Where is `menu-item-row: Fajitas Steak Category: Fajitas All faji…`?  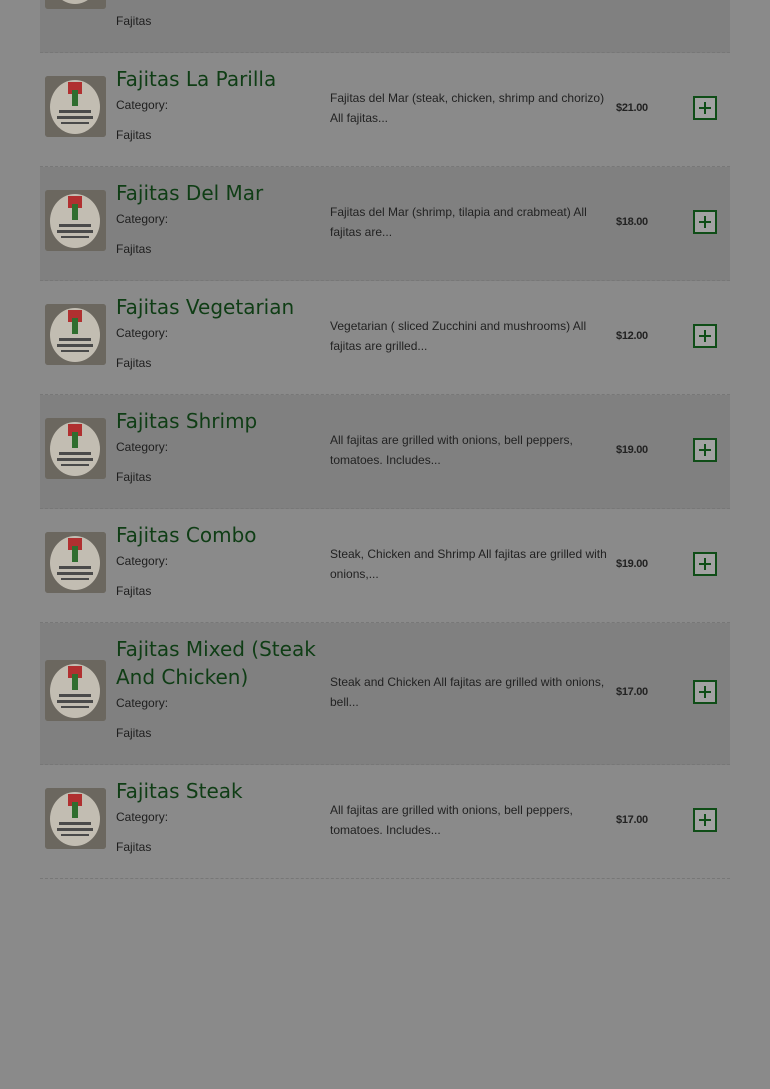 menu-item-row: Fajitas Steak Category: Fajitas All faji… is located at coordinates (385, 822).